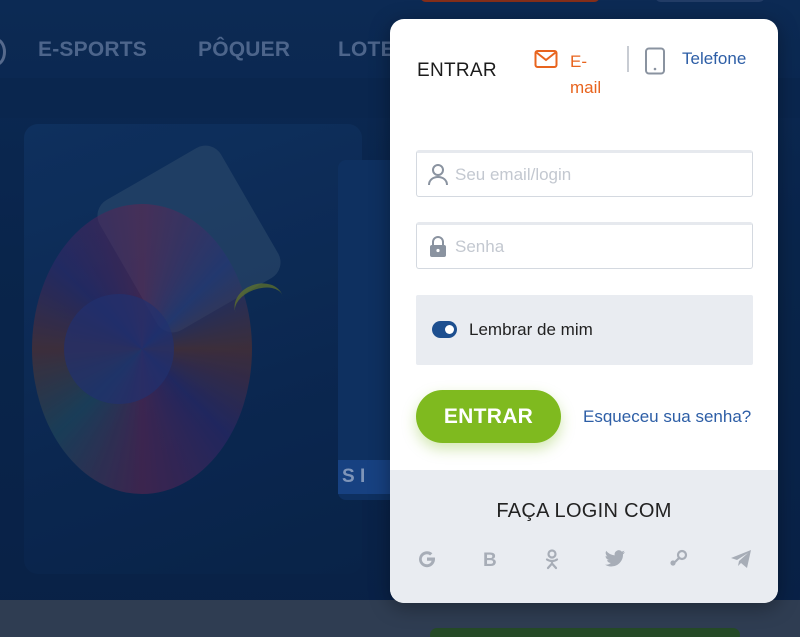 The height and width of the screenshot is (637, 800). Describe the element at coordinates (667, 417) in the screenshot. I see `forgot-password-link: Esqueceu sua senha?` at that location.